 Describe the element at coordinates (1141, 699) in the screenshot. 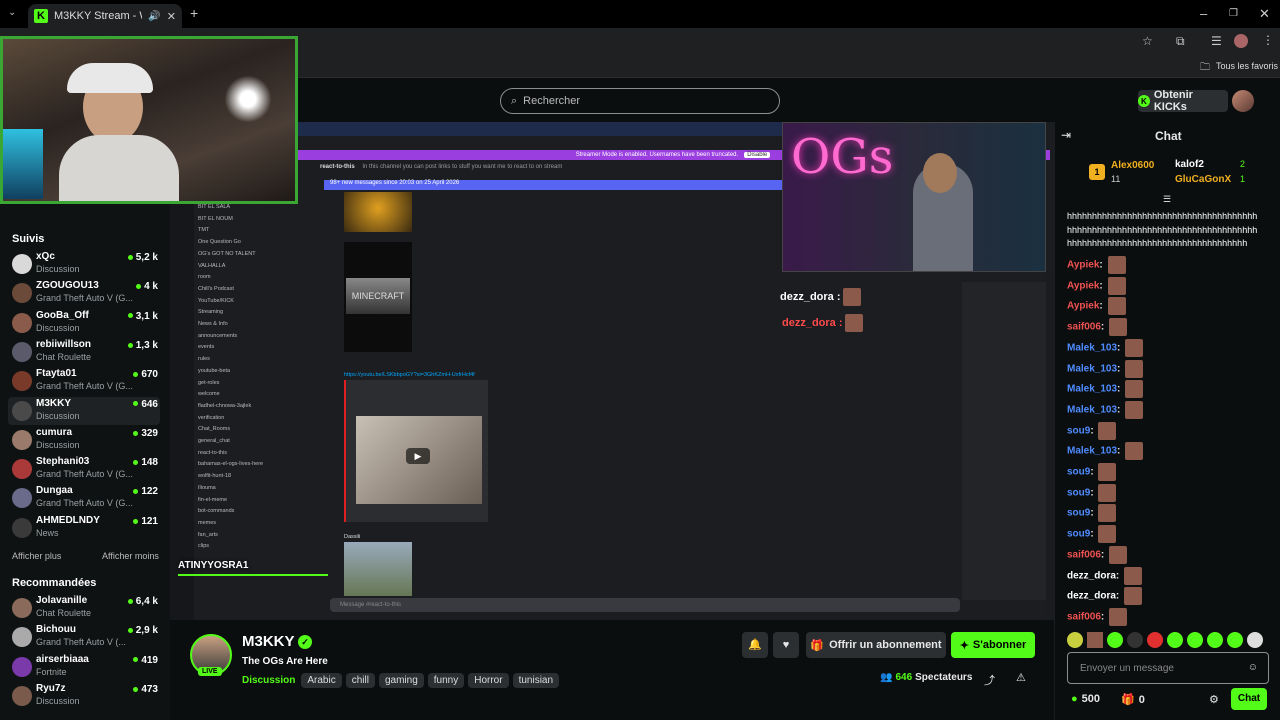

I see `gifts-balance-value: 0` at that location.